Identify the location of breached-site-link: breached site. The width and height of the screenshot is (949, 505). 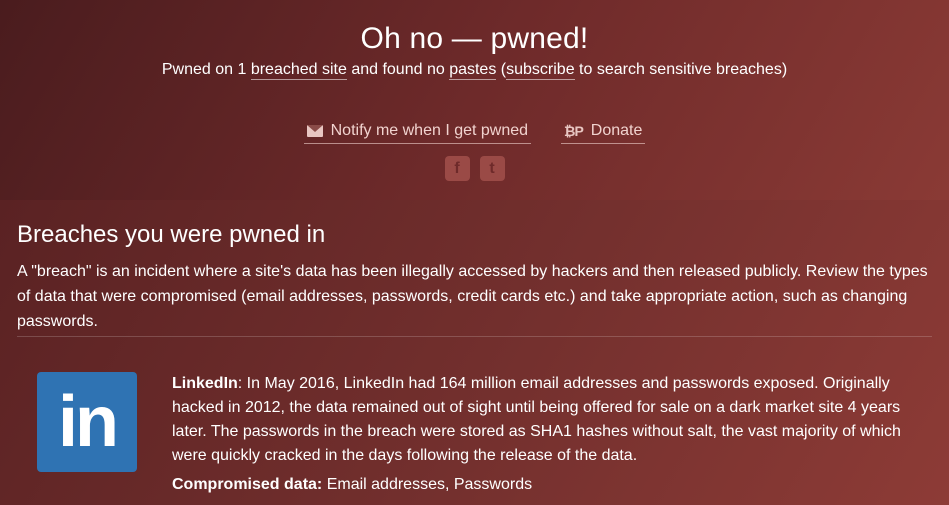
(298, 70).